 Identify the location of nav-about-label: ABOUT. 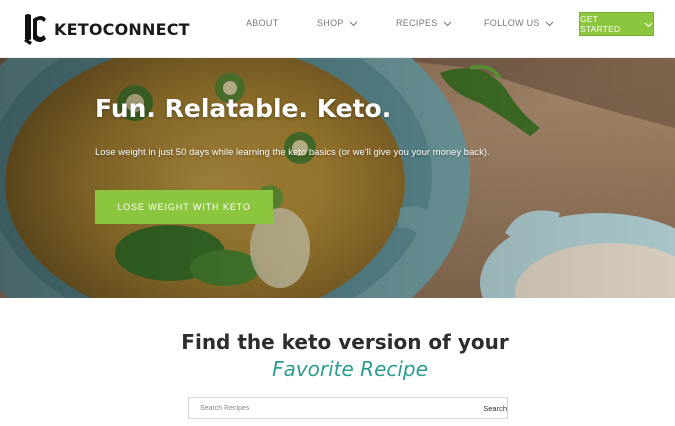
(262, 23).